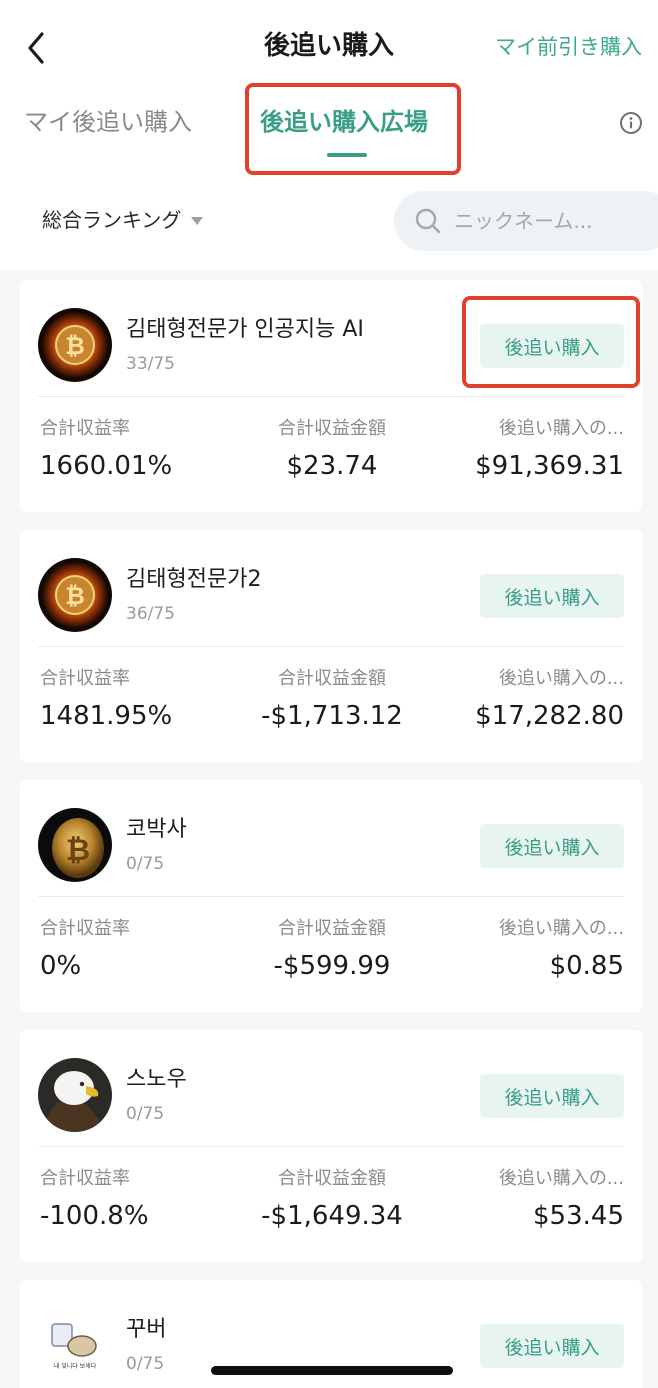 This screenshot has height=1388, width=658. What do you see at coordinates (578, 1216) in the screenshot?
I see `follow-amount-value: $53.45` at bounding box center [578, 1216].